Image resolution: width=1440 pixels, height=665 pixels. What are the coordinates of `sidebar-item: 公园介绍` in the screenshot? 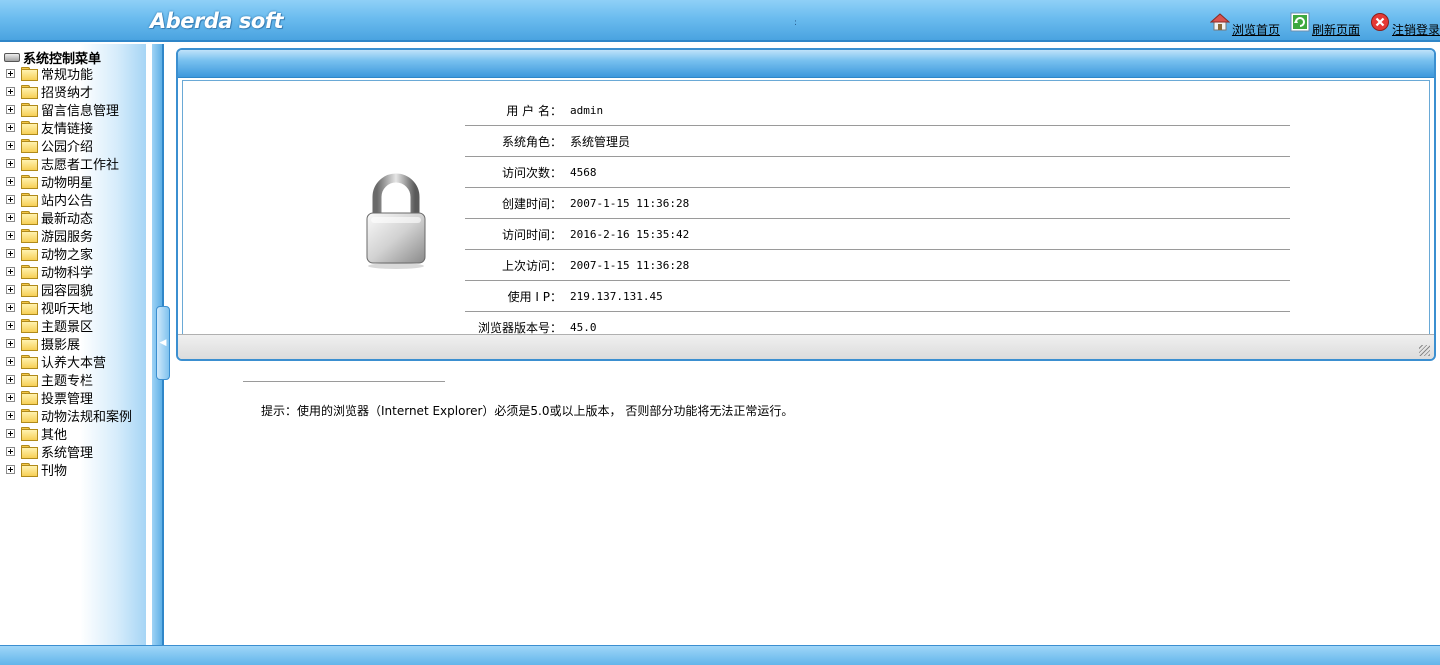 It's located at (69, 145).